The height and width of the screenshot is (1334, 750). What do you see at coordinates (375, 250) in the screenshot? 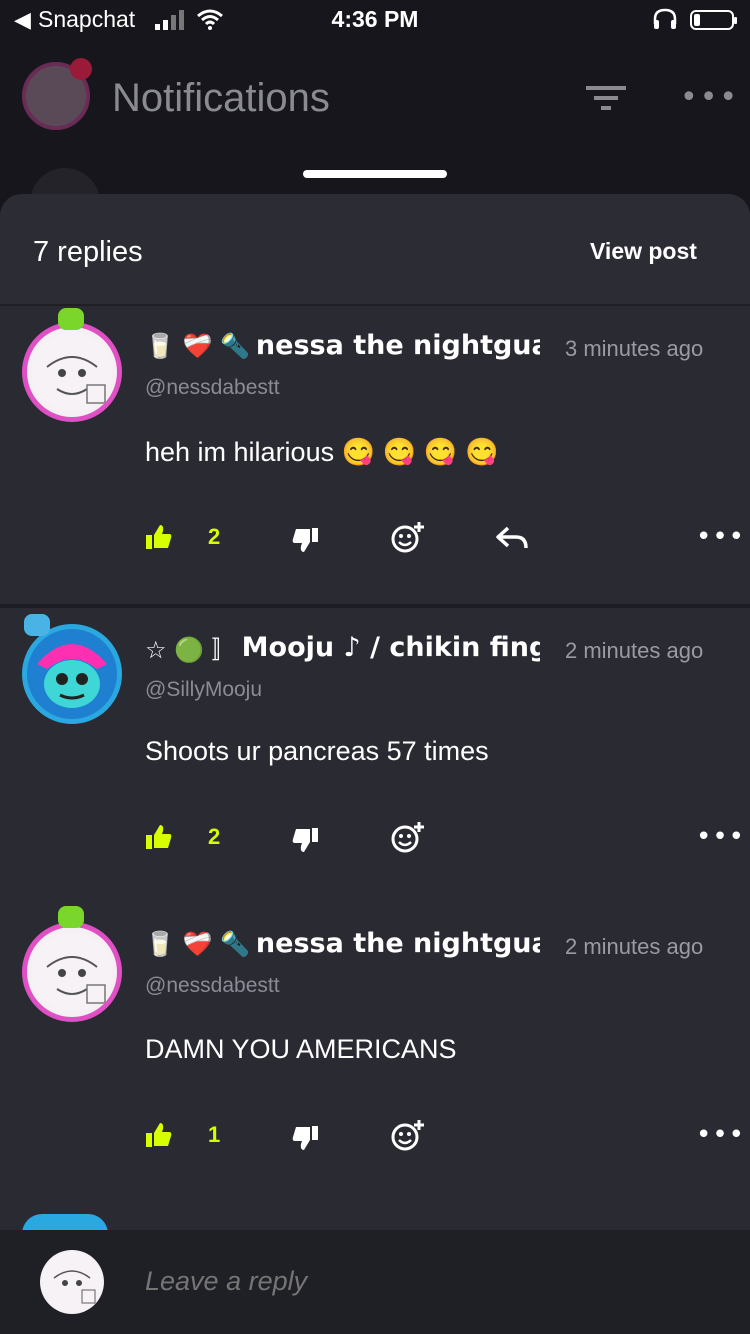
I see `sheet-header: 7 replies View post` at bounding box center [375, 250].